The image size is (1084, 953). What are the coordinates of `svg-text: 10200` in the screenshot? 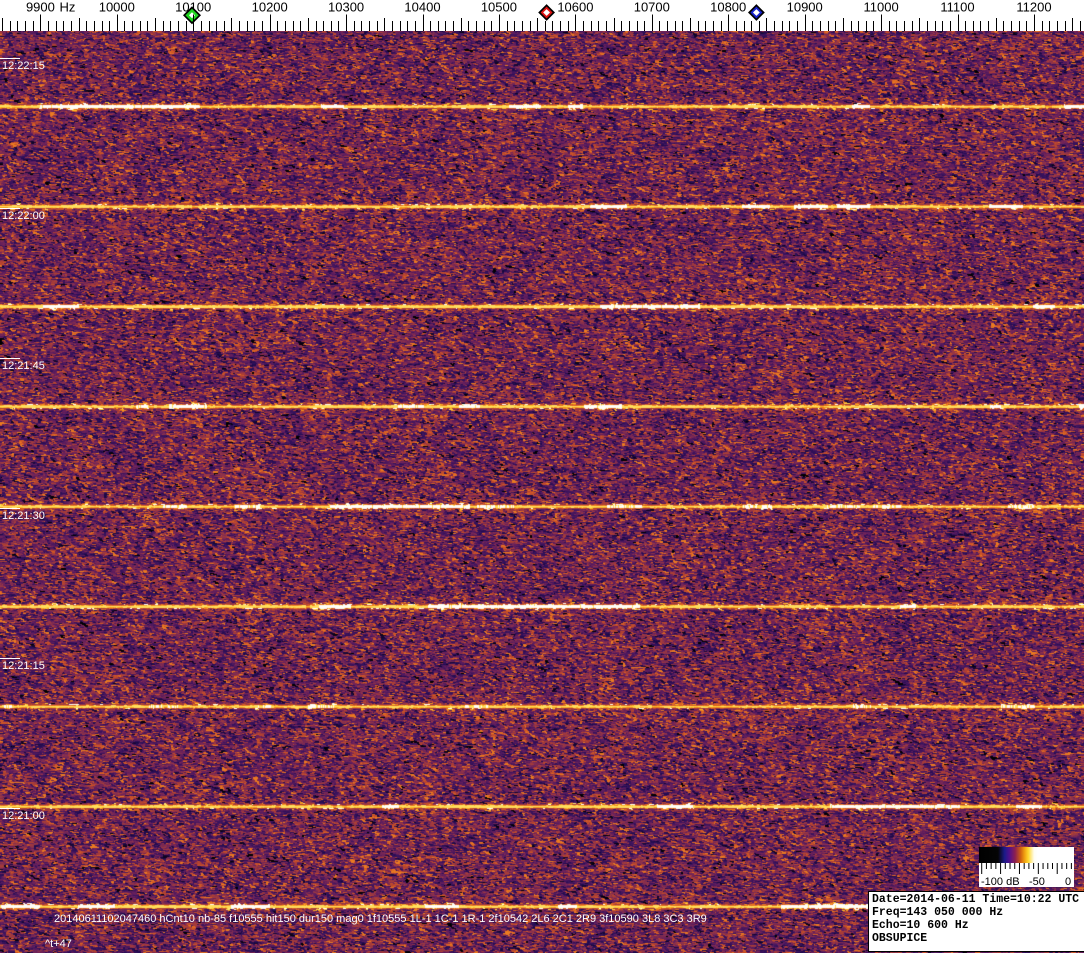 It's located at (270, 7).